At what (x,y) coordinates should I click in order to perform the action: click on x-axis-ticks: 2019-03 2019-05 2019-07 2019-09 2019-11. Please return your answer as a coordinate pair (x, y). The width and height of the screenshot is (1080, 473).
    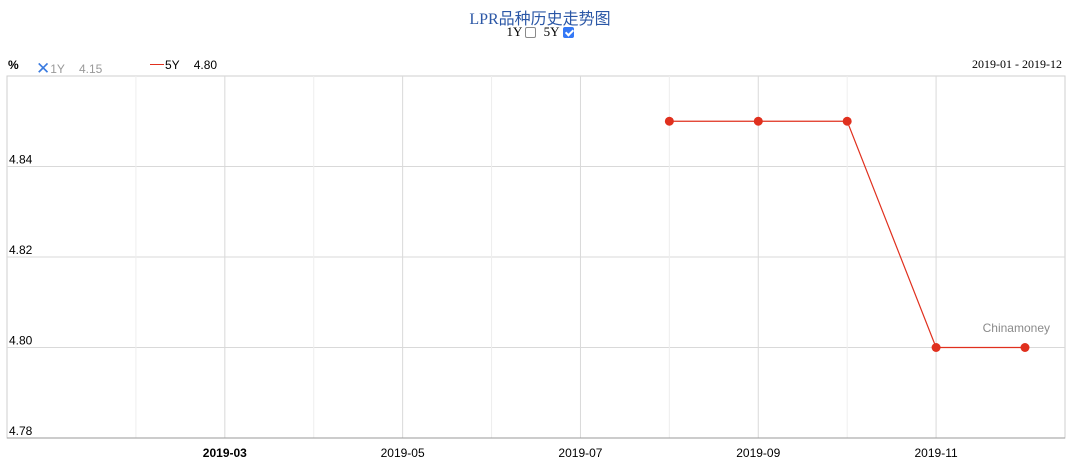
    Looking at the image, I should click on (580, 453).